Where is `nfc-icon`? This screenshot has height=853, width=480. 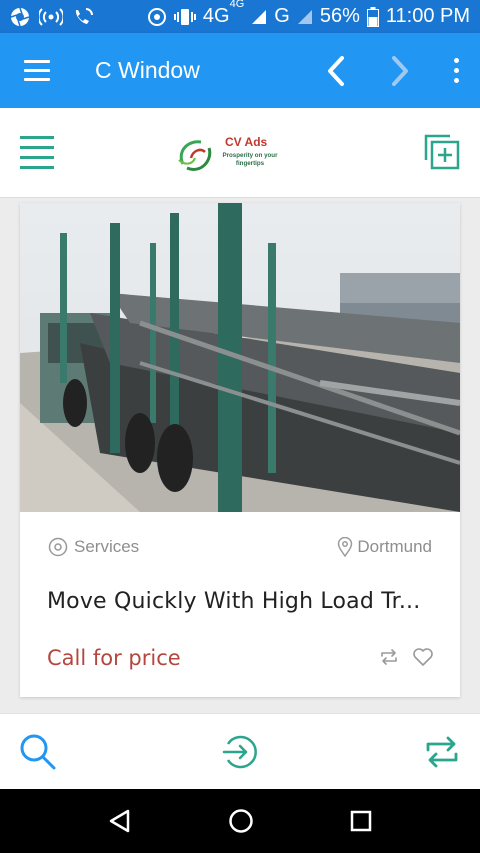
nfc-icon is located at coordinates (156, 16).